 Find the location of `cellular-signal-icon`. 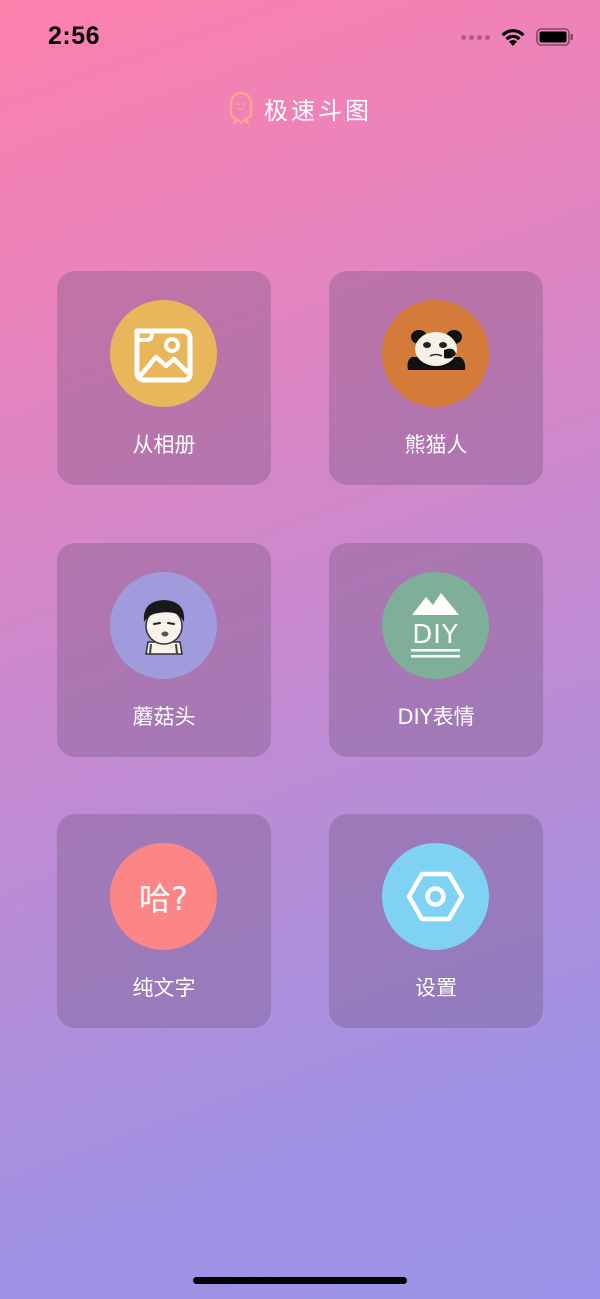

cellular-signal-icon is located at coordinates (475, 37).